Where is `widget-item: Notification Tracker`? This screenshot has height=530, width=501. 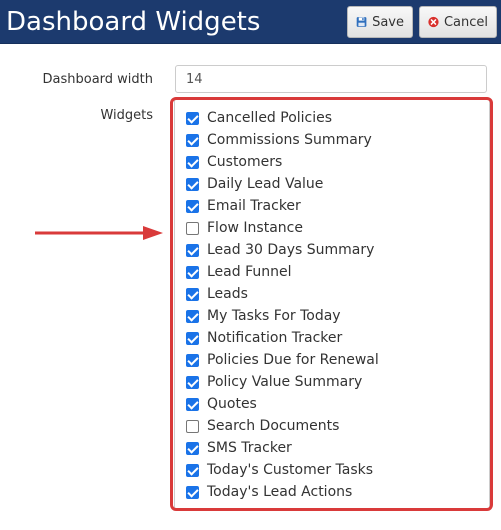
widget-item: Notification Tracker is located at coordinates (282, 338).